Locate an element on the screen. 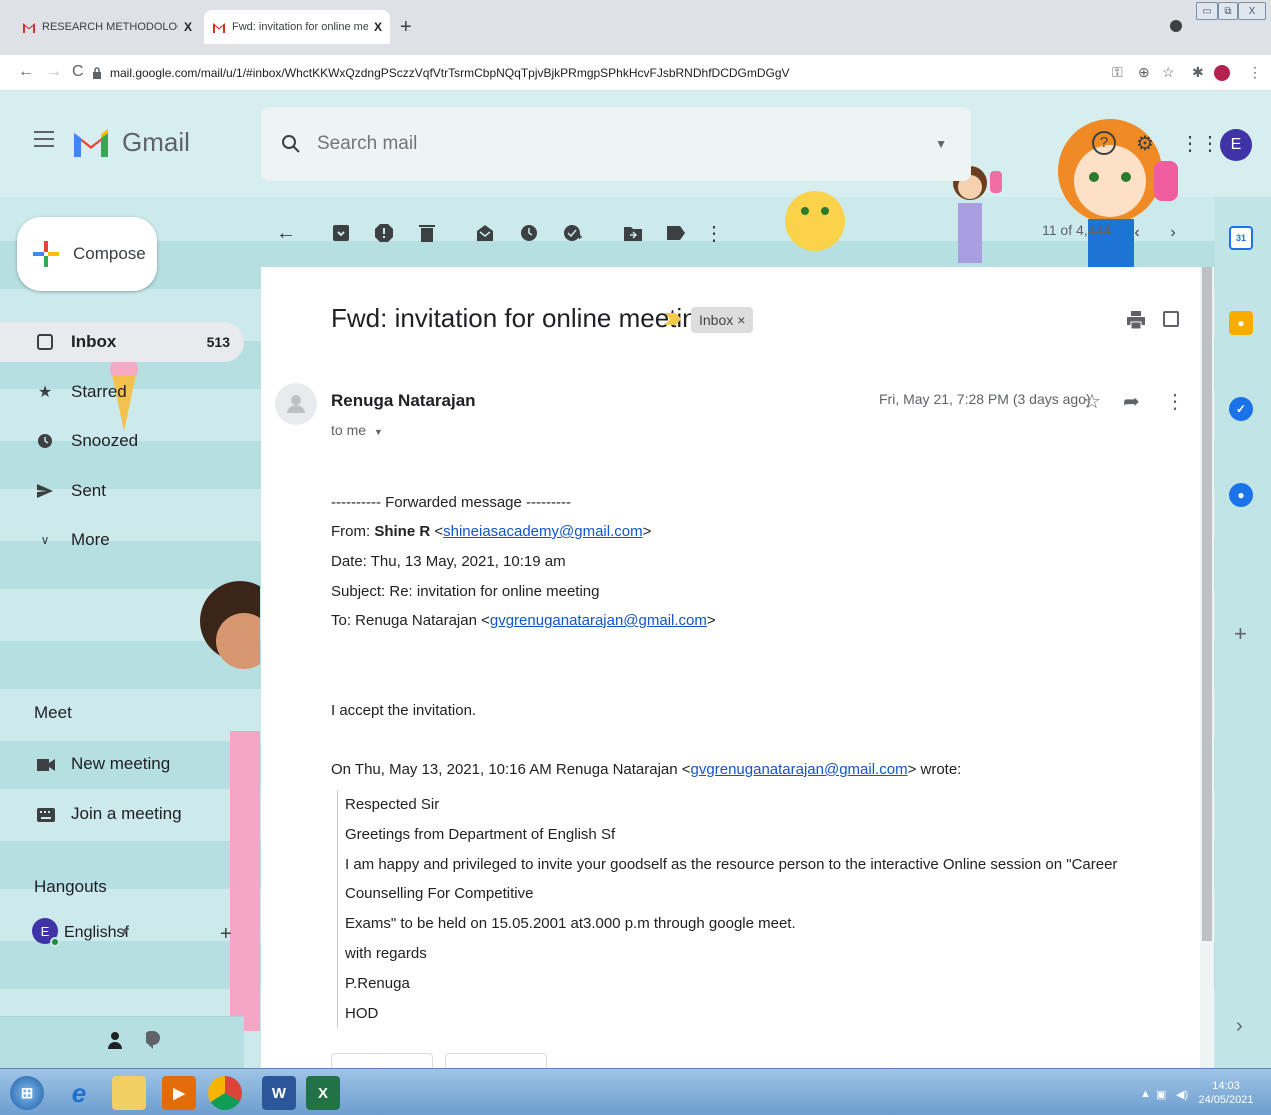  snooze-clock-icon is located at coordinates (529, 233).